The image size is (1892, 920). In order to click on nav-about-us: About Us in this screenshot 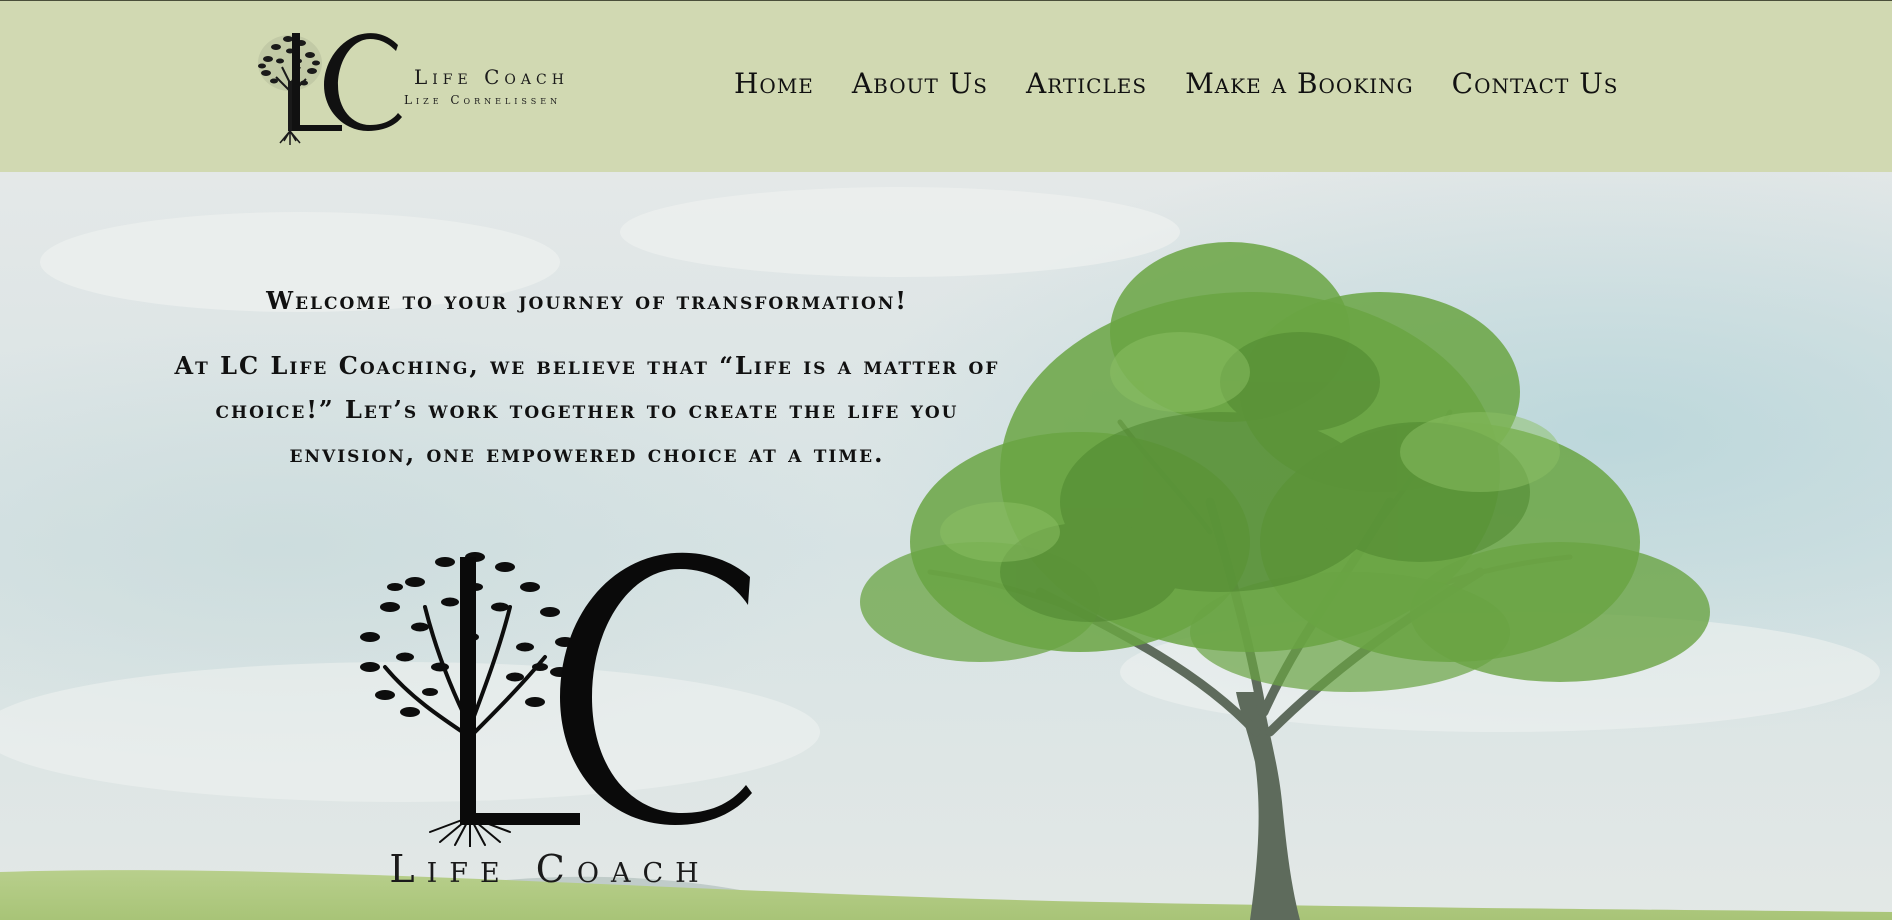, I will do `click(920, 83)`.